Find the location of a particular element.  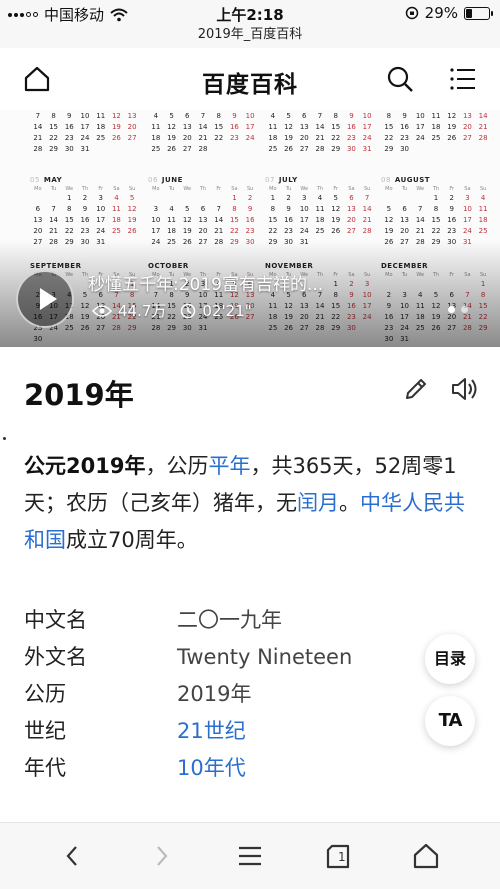

status-bar: 中国移动 上午2:18 29% is located at coordinates (250, 13).